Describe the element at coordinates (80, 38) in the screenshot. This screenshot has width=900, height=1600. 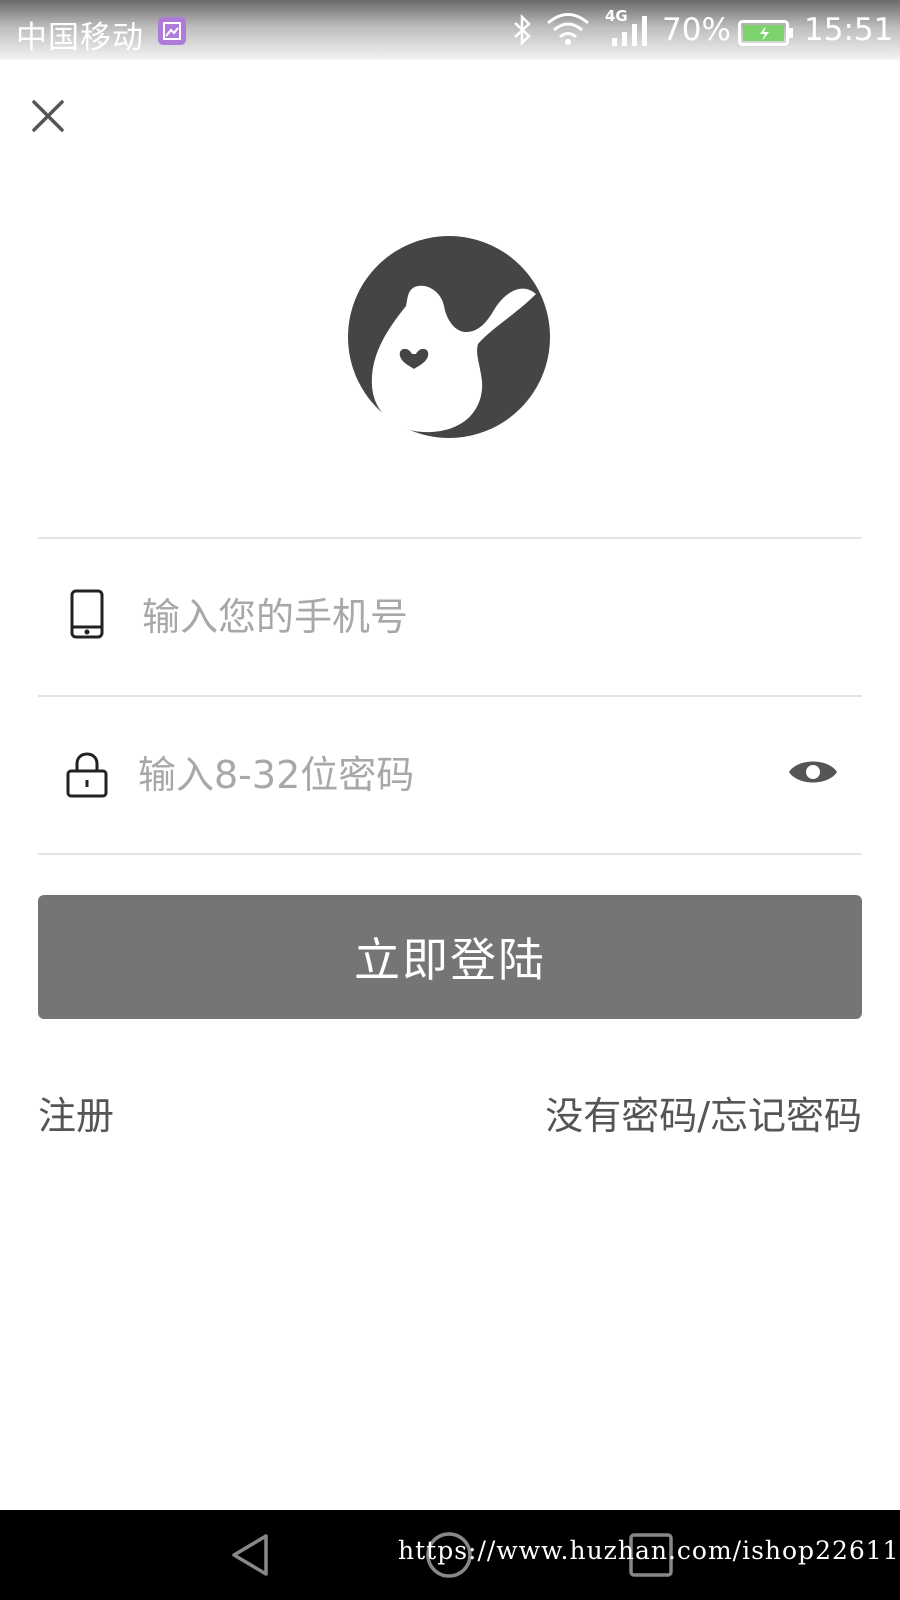
I see `carrier-name: 中国移动` at that location.